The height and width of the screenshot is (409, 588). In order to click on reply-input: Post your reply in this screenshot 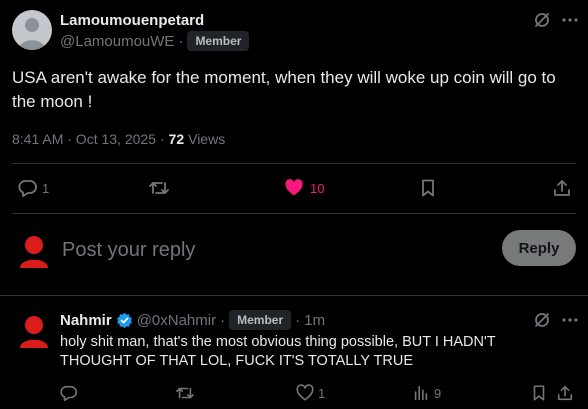, I will do `click(272, 250)`.